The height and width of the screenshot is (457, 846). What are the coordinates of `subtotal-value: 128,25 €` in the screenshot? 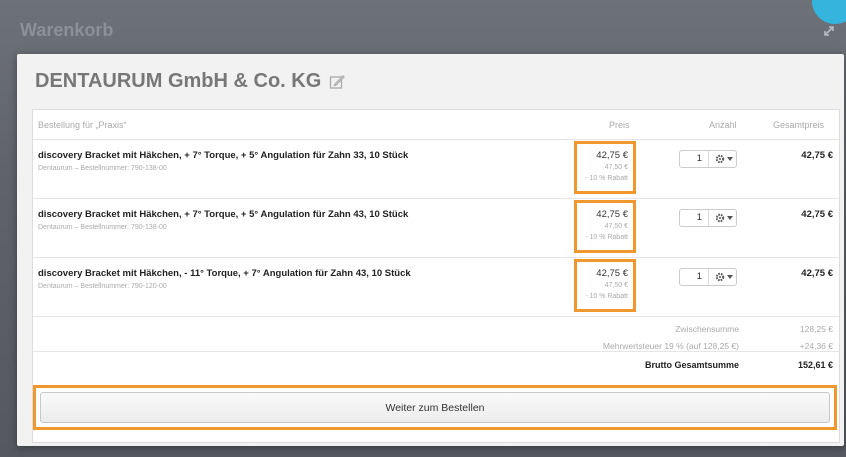 It's located at (816, 329).